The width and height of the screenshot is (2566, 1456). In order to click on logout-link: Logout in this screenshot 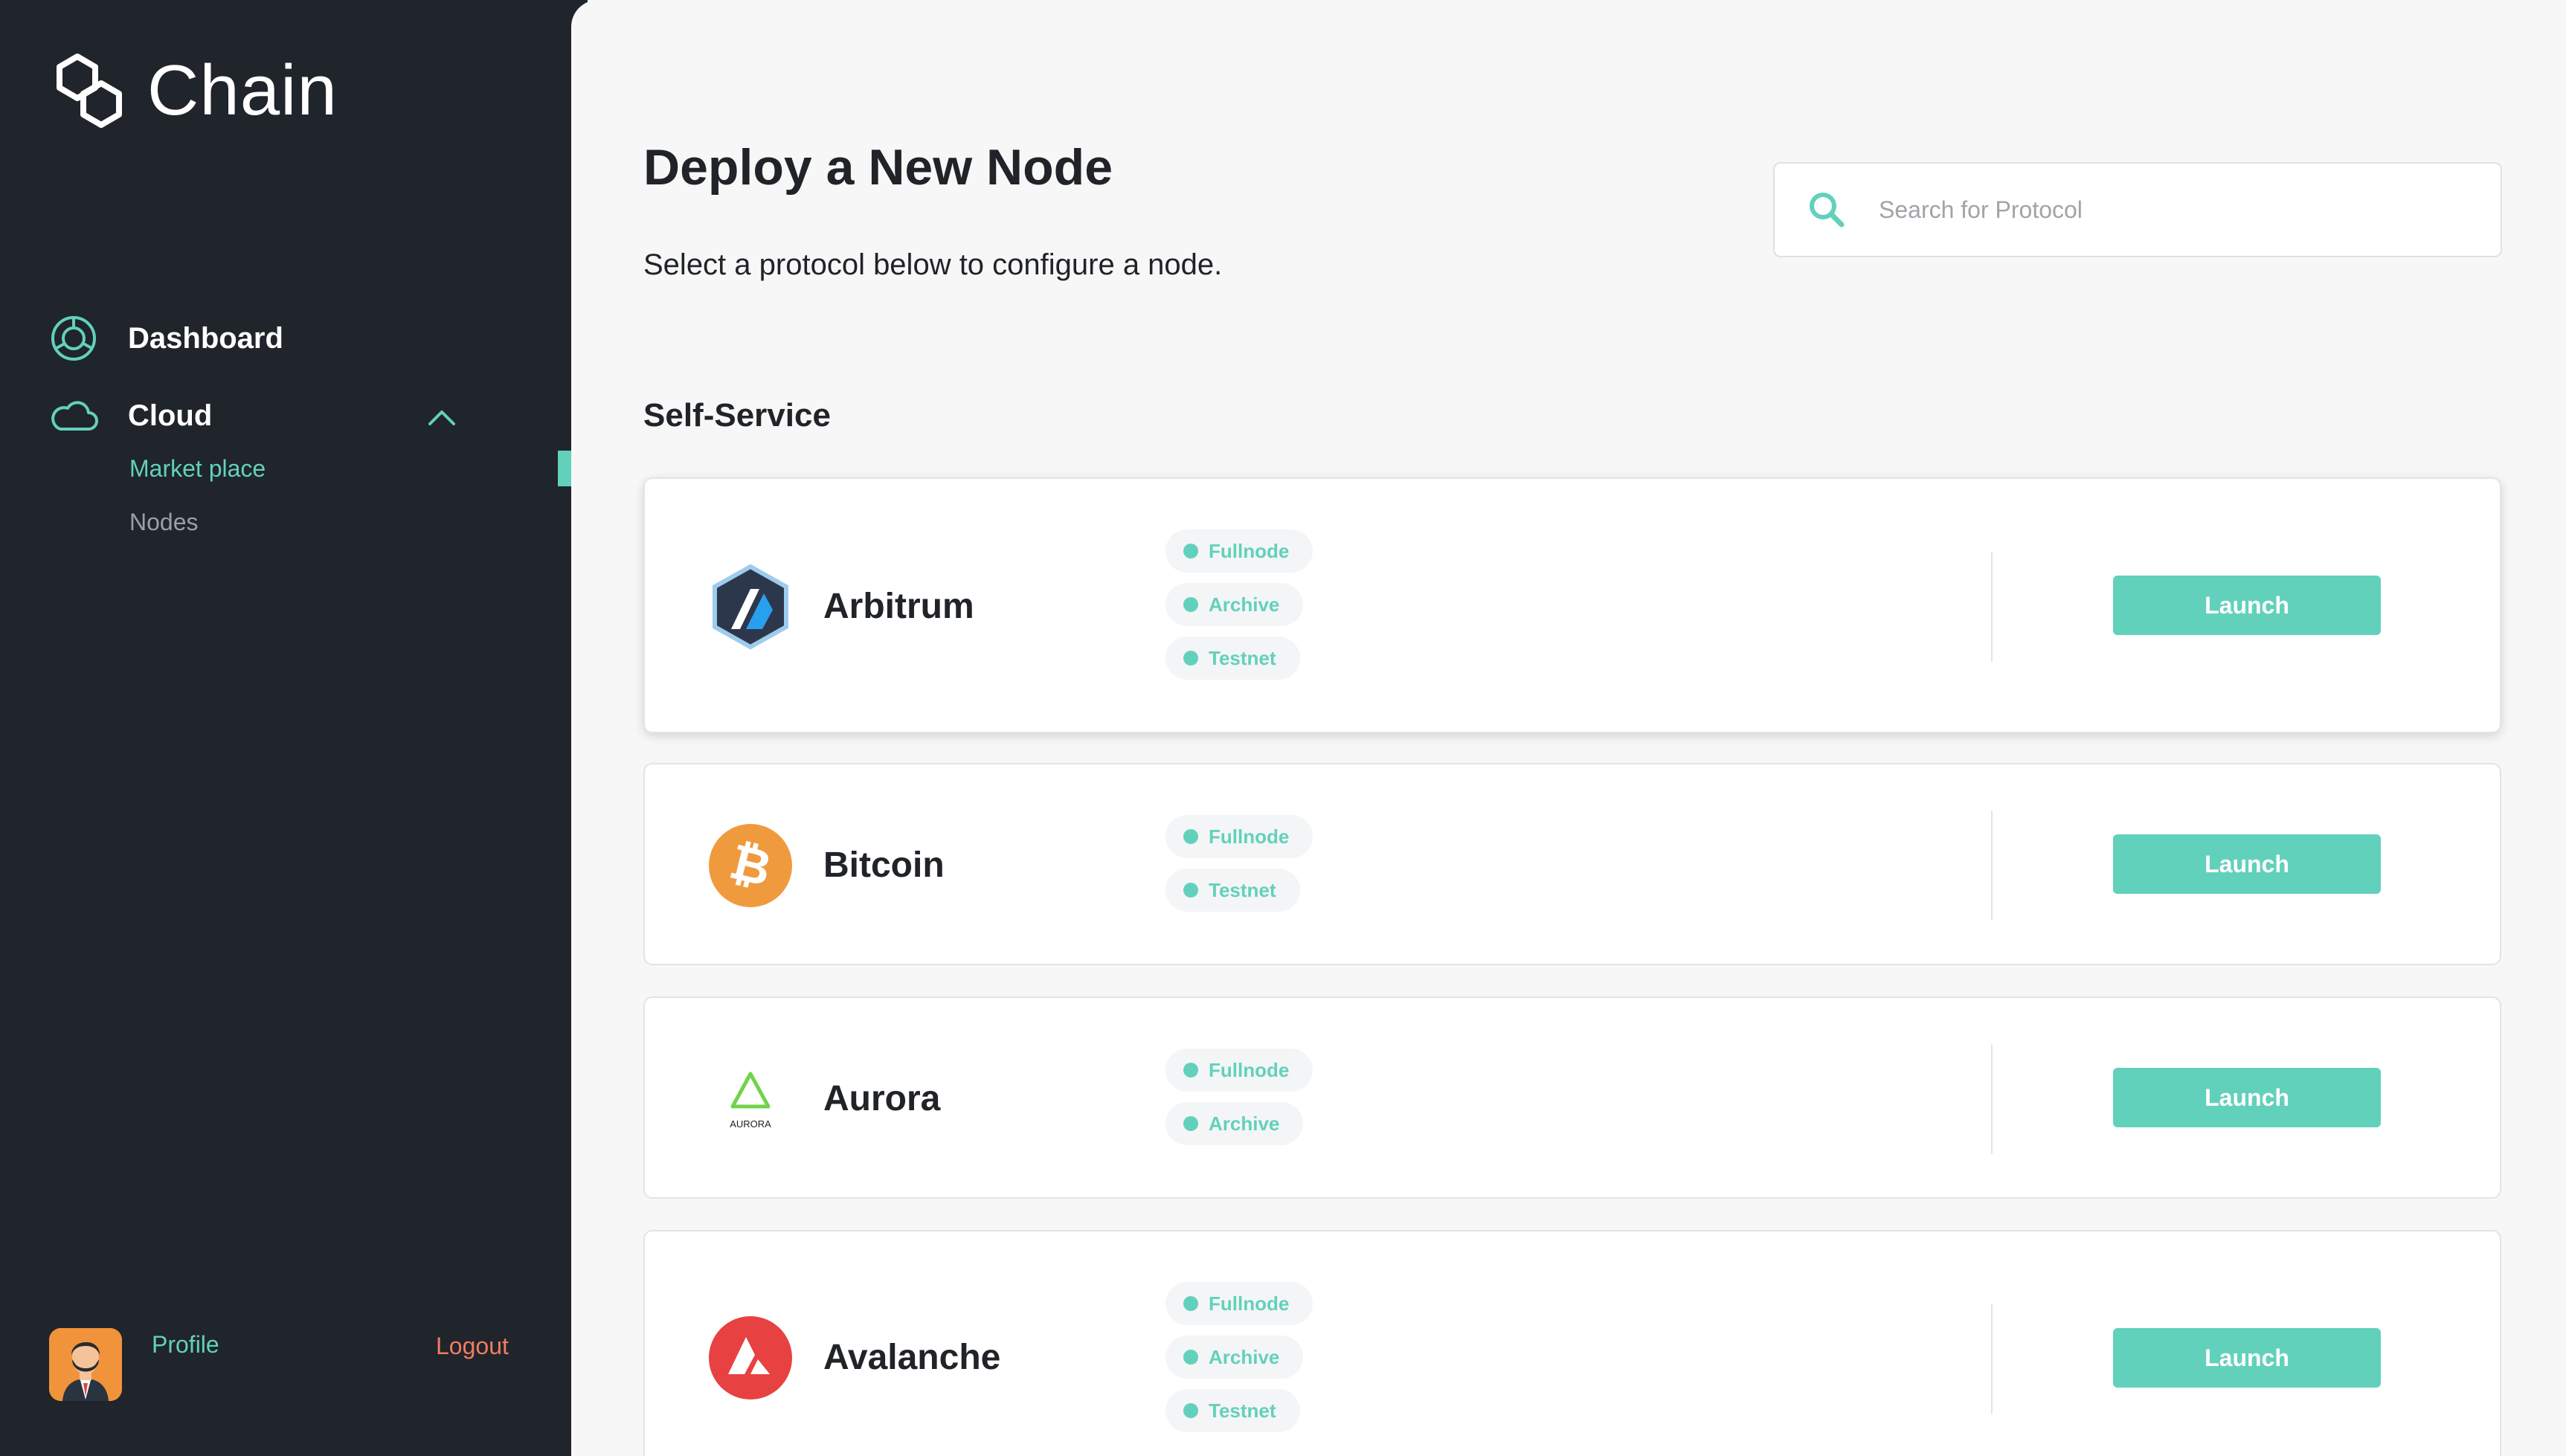, I will do `click(472, 1346)`.